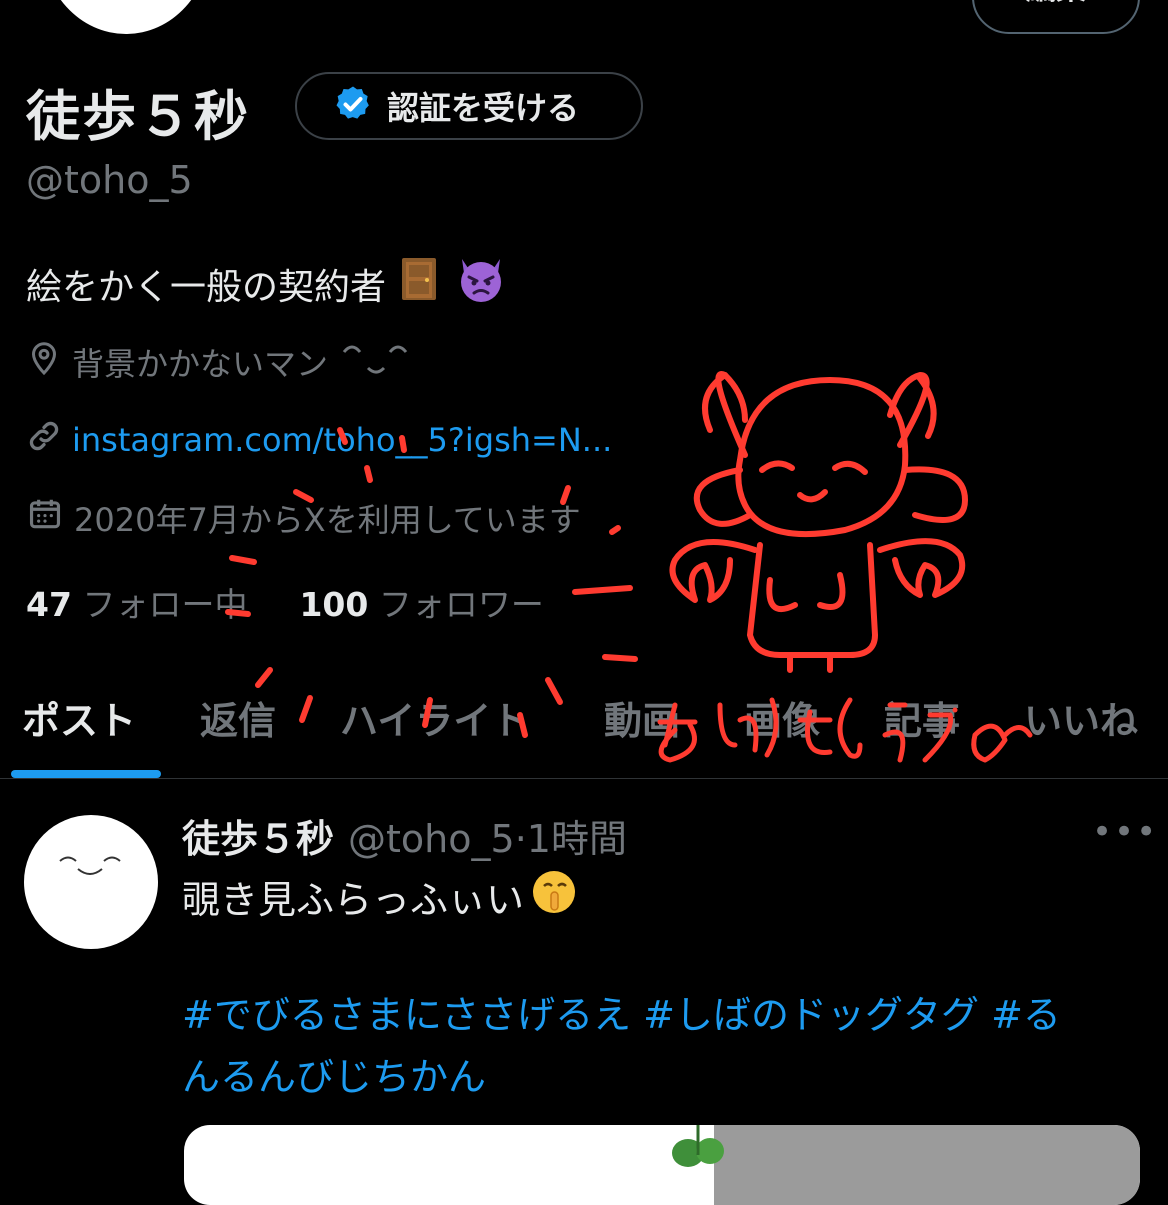 The image size is (1168, 1205). What do you see at coordinates (1081, 717) in the screenshot?
I see `tab-likes: いいね` at bounding box center [1081, 717].